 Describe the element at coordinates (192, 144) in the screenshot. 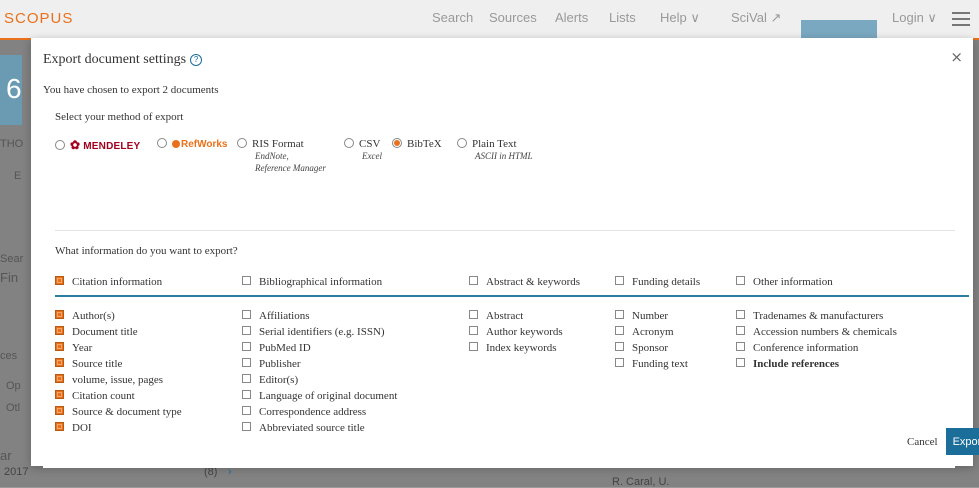

I see `method-refworks: RefWorks` at that location.